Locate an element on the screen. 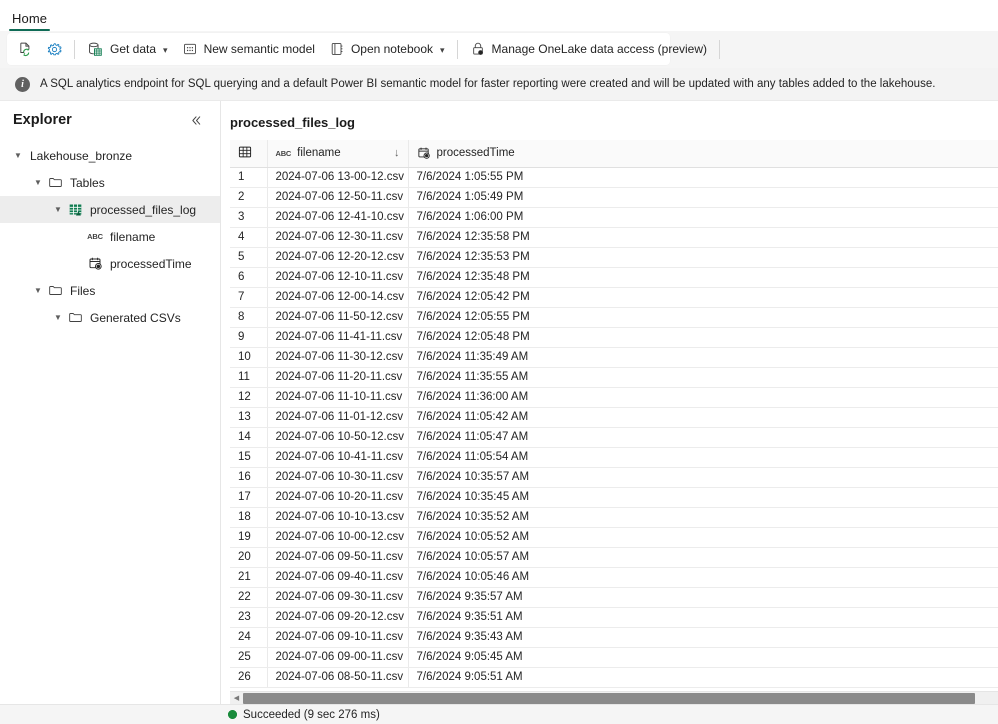 The height and width of the screenshot is (724, 998). cell-filename: 2024-07-06 11-10-11.csv is located at coordinates (338, 397).